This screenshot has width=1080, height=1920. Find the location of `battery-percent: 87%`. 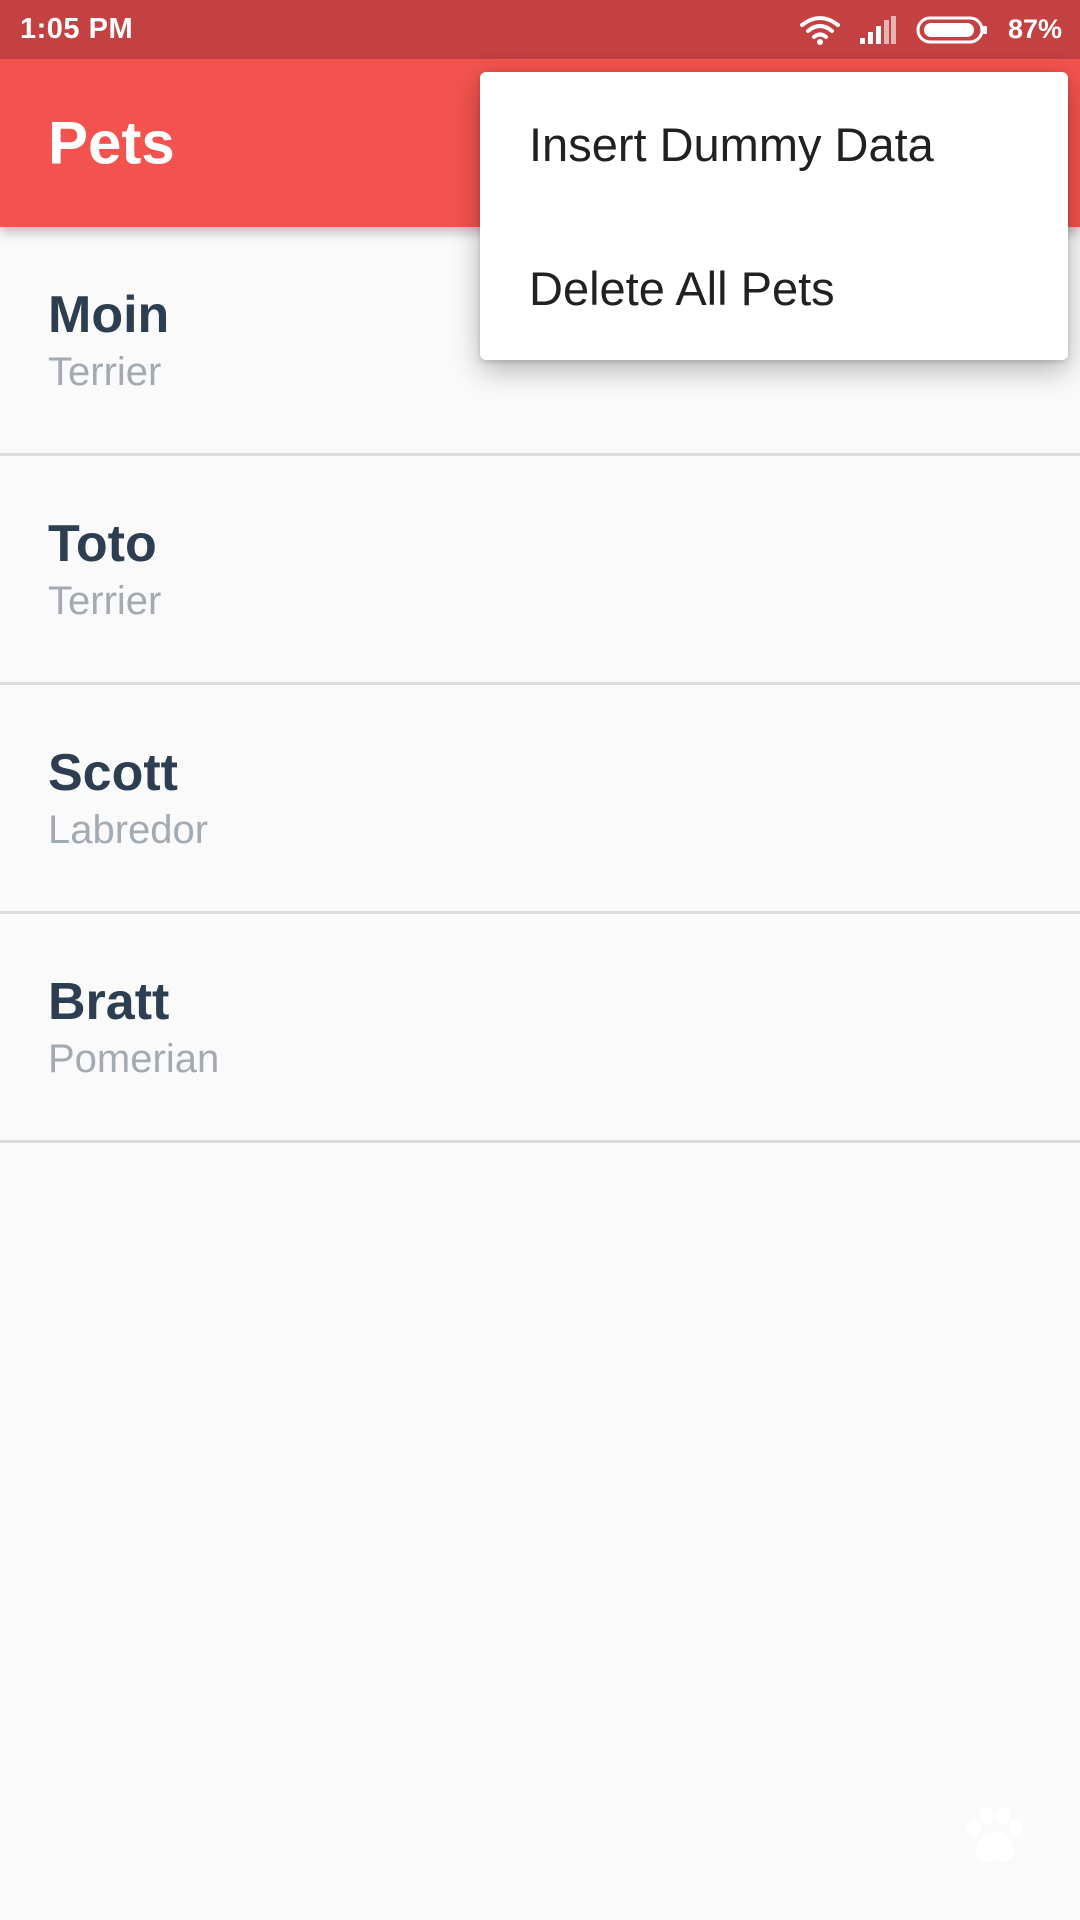

battery-percent: 87% is located at coordinates (1034, 29).